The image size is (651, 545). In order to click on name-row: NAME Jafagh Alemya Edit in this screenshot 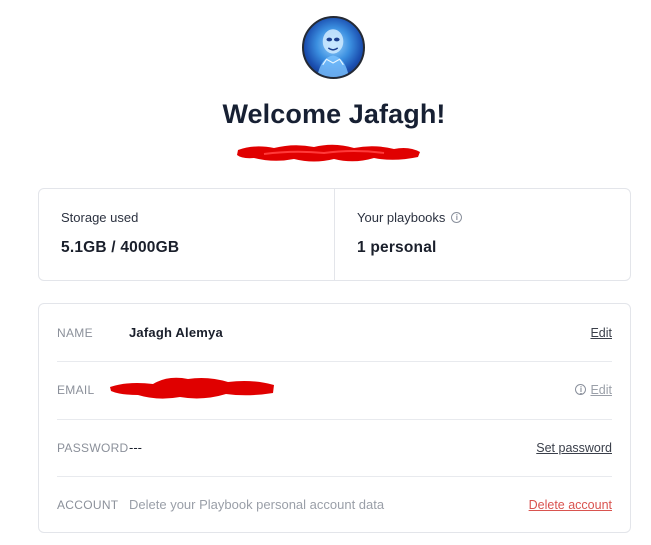, I will do `click(334, 332)`.